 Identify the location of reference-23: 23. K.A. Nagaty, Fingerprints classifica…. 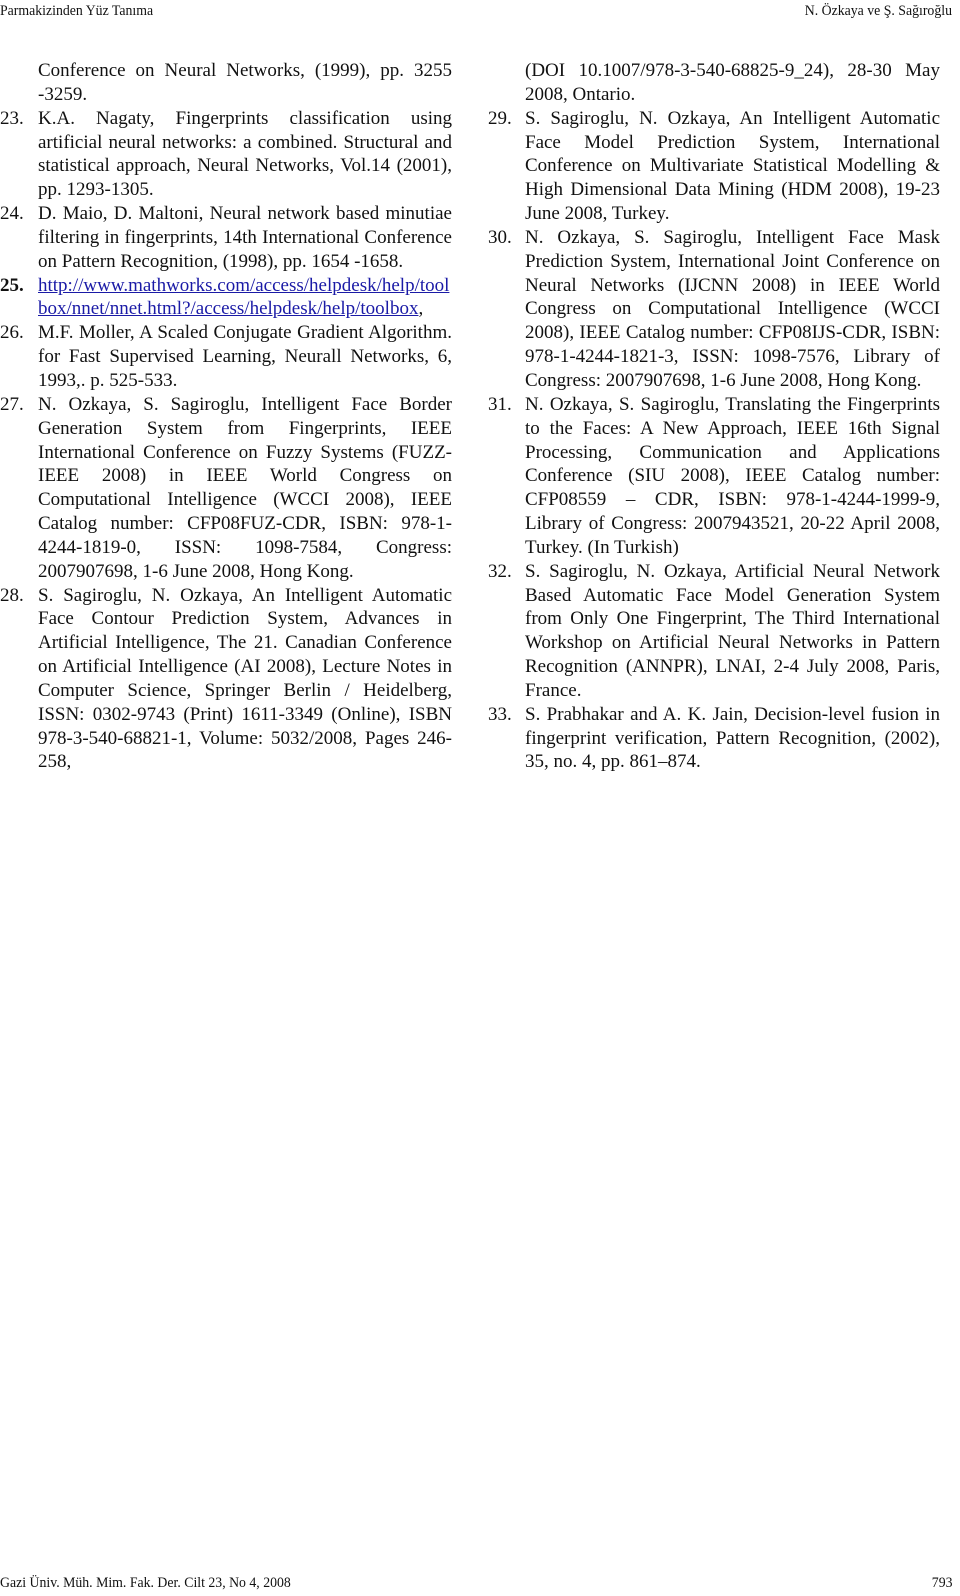
(226, 154).